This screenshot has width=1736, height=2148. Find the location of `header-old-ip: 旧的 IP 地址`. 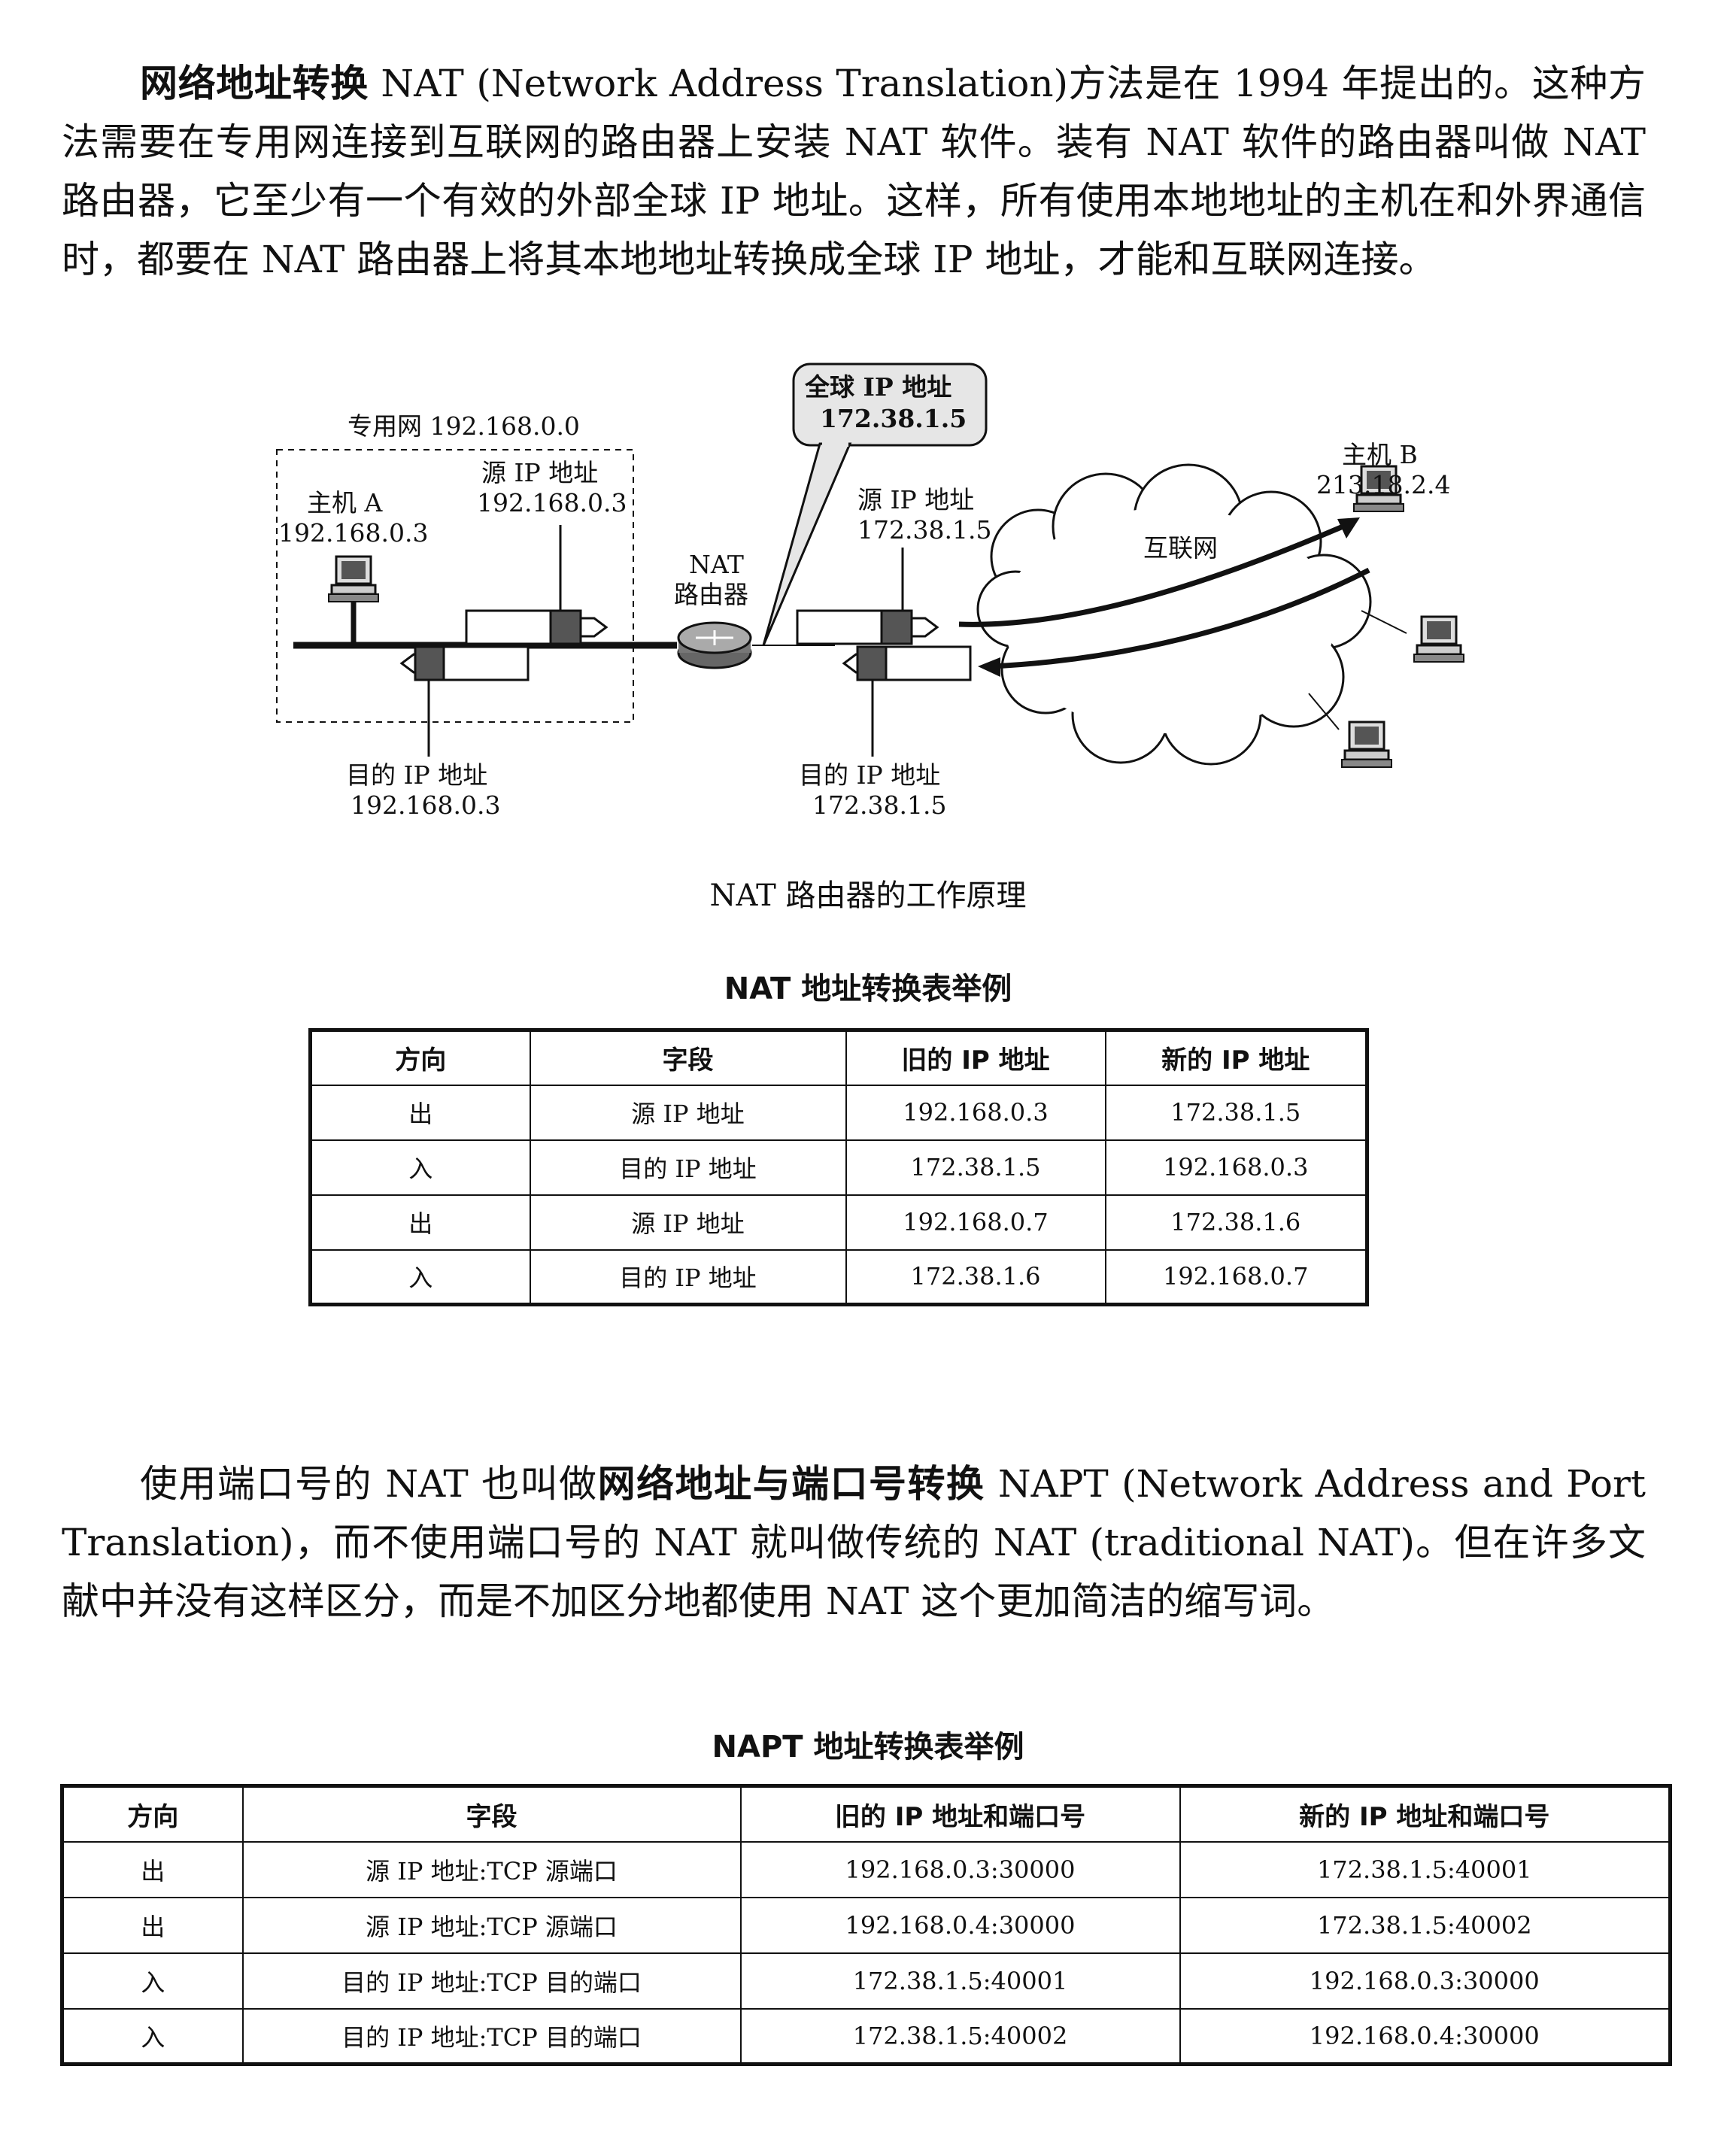

header-old-ip: 旧的 IP 地址 is located at coordinates (975, 1057).